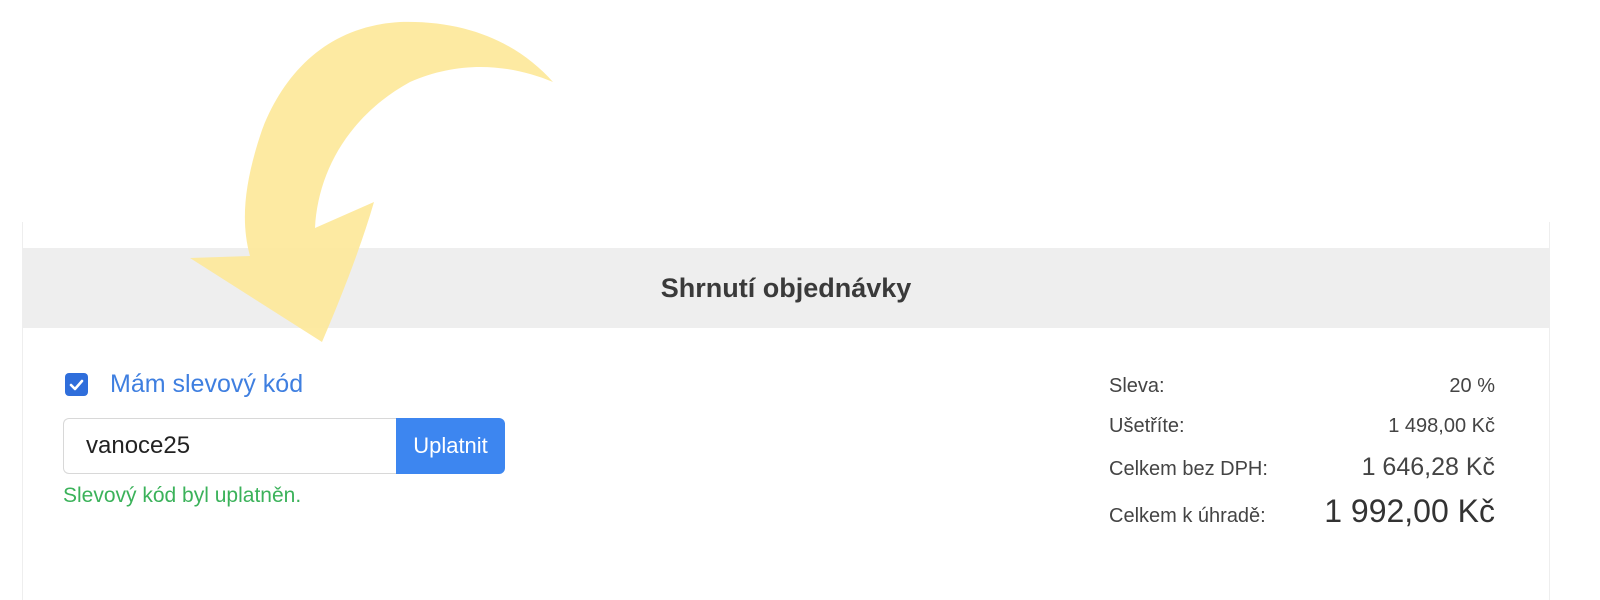  I want to click on discount-code-group: Uplatnit, so click(284, 446).